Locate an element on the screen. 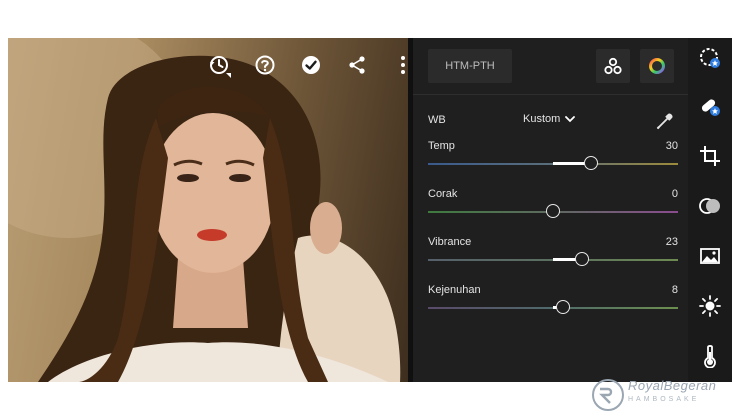 This screenshot has width=740, height=416. vibrance-label: Vibrance is located at coordinates (450, 242).